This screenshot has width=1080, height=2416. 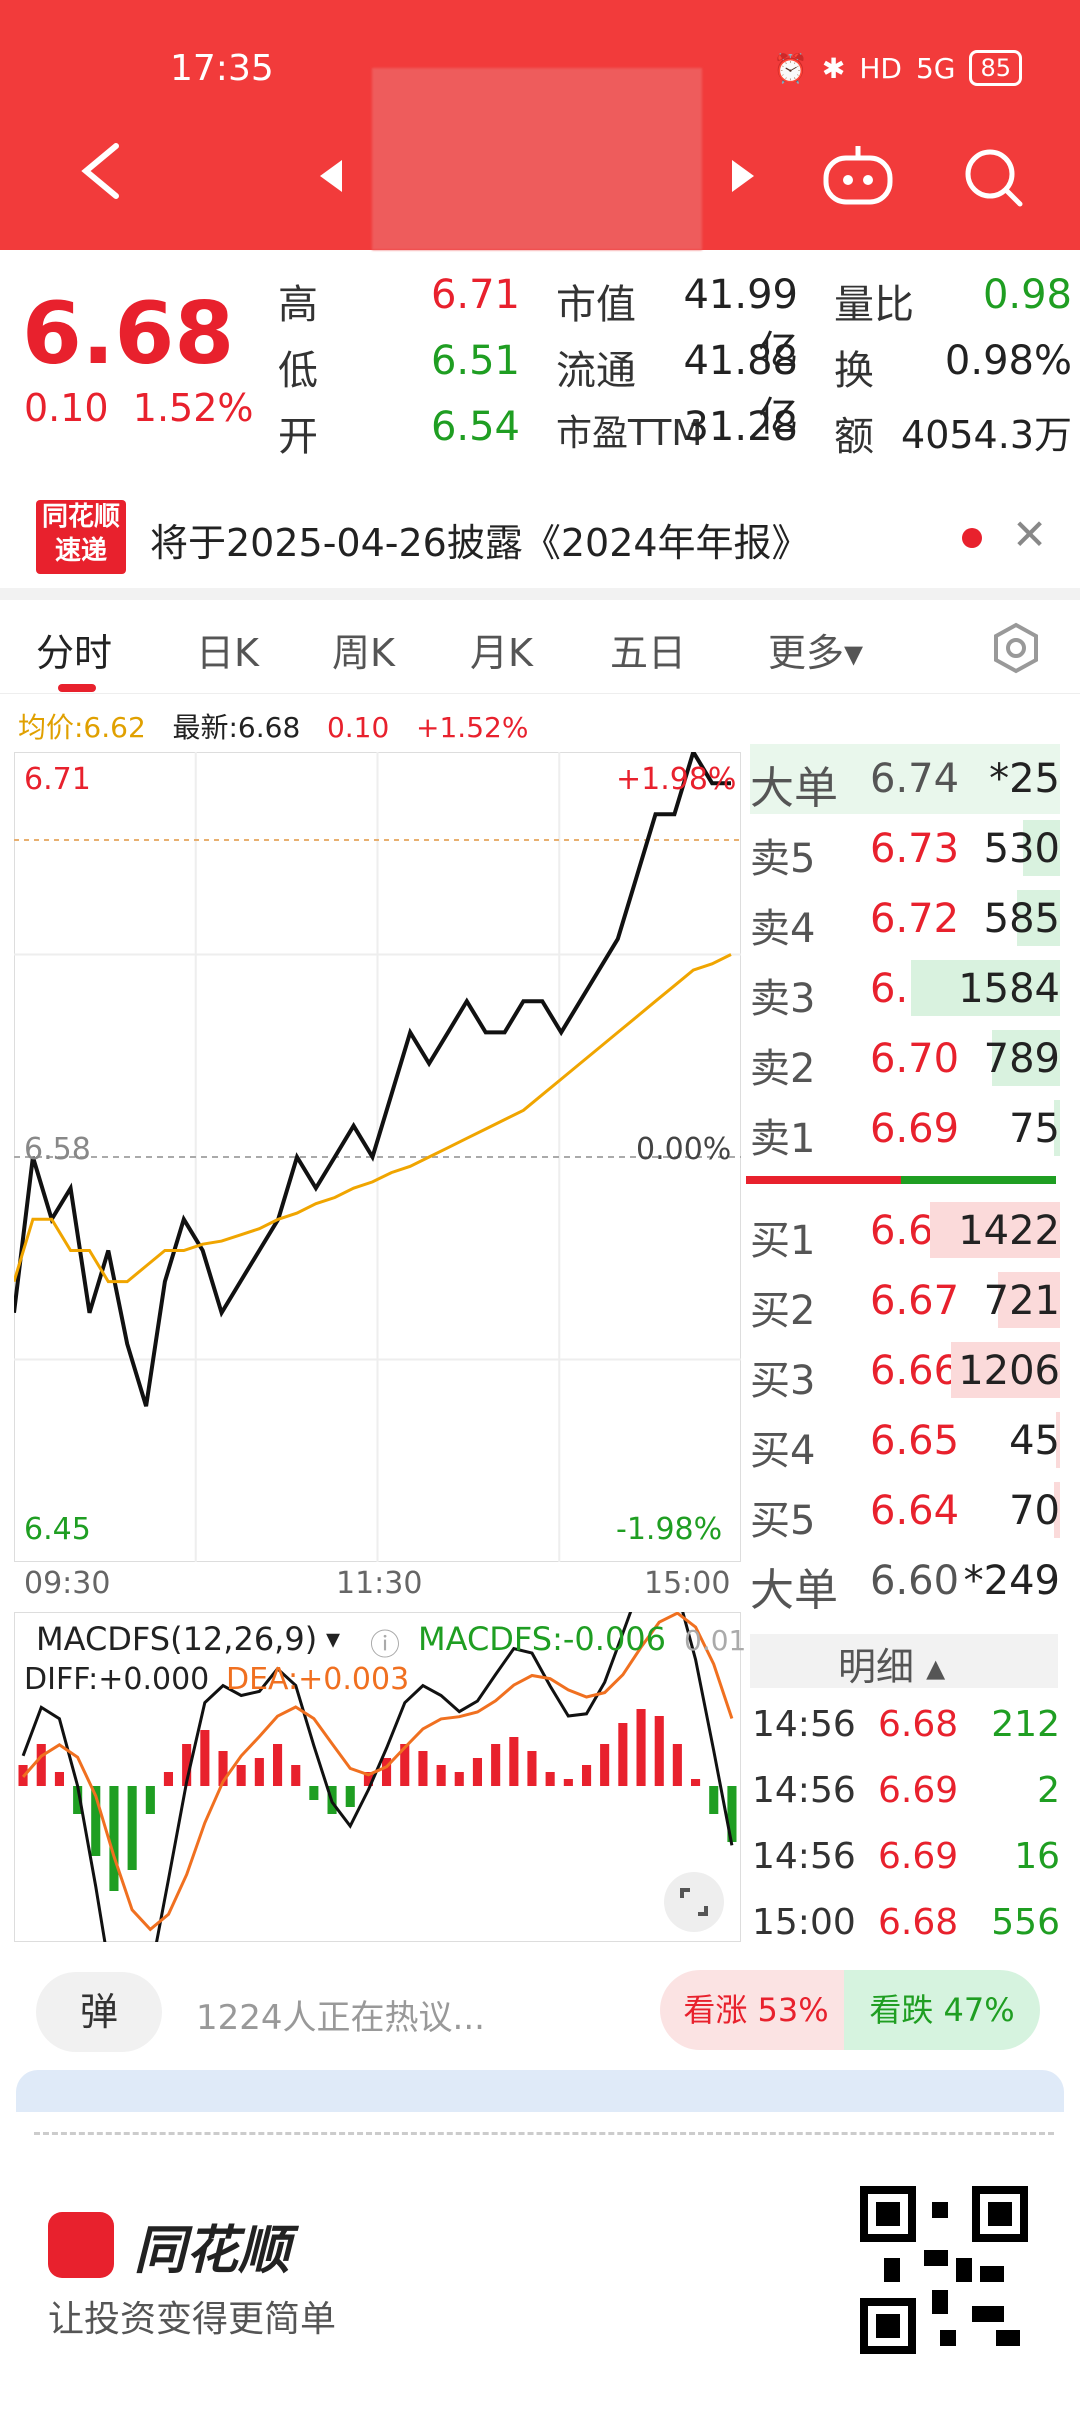 What do you see at coordinates (100, 171) in the screenshot?
I see `back-icon` at bounding box center [100, 171].